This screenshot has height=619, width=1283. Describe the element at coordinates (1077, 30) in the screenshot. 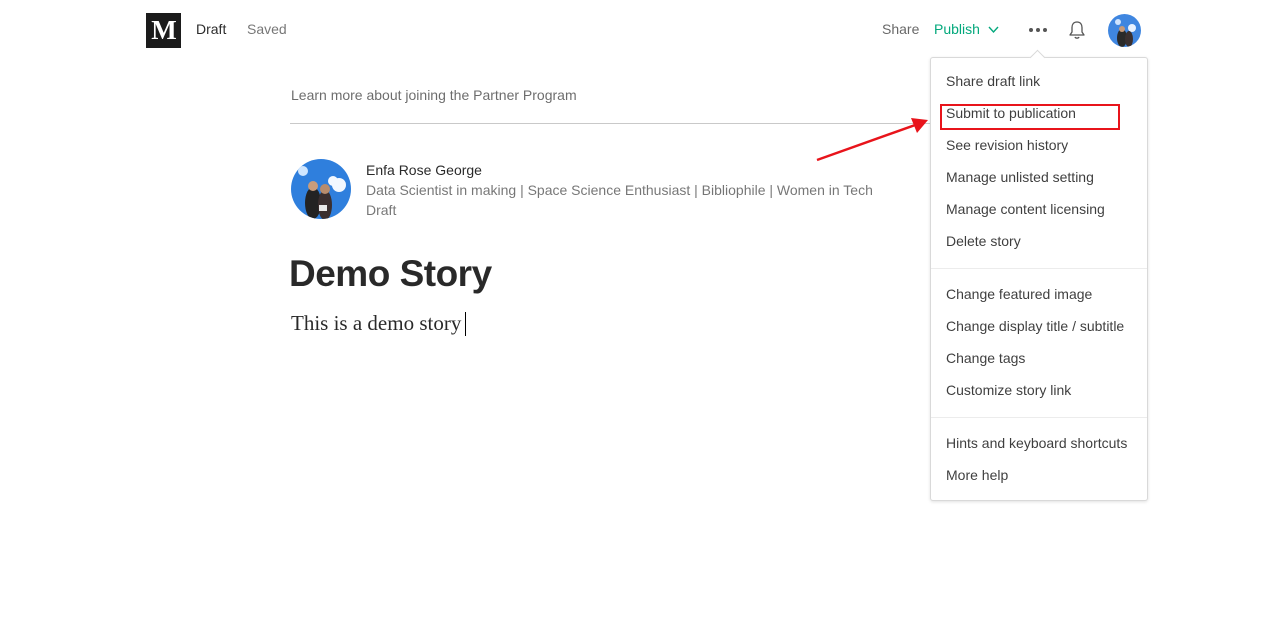

I see `bell-icon` at that location.